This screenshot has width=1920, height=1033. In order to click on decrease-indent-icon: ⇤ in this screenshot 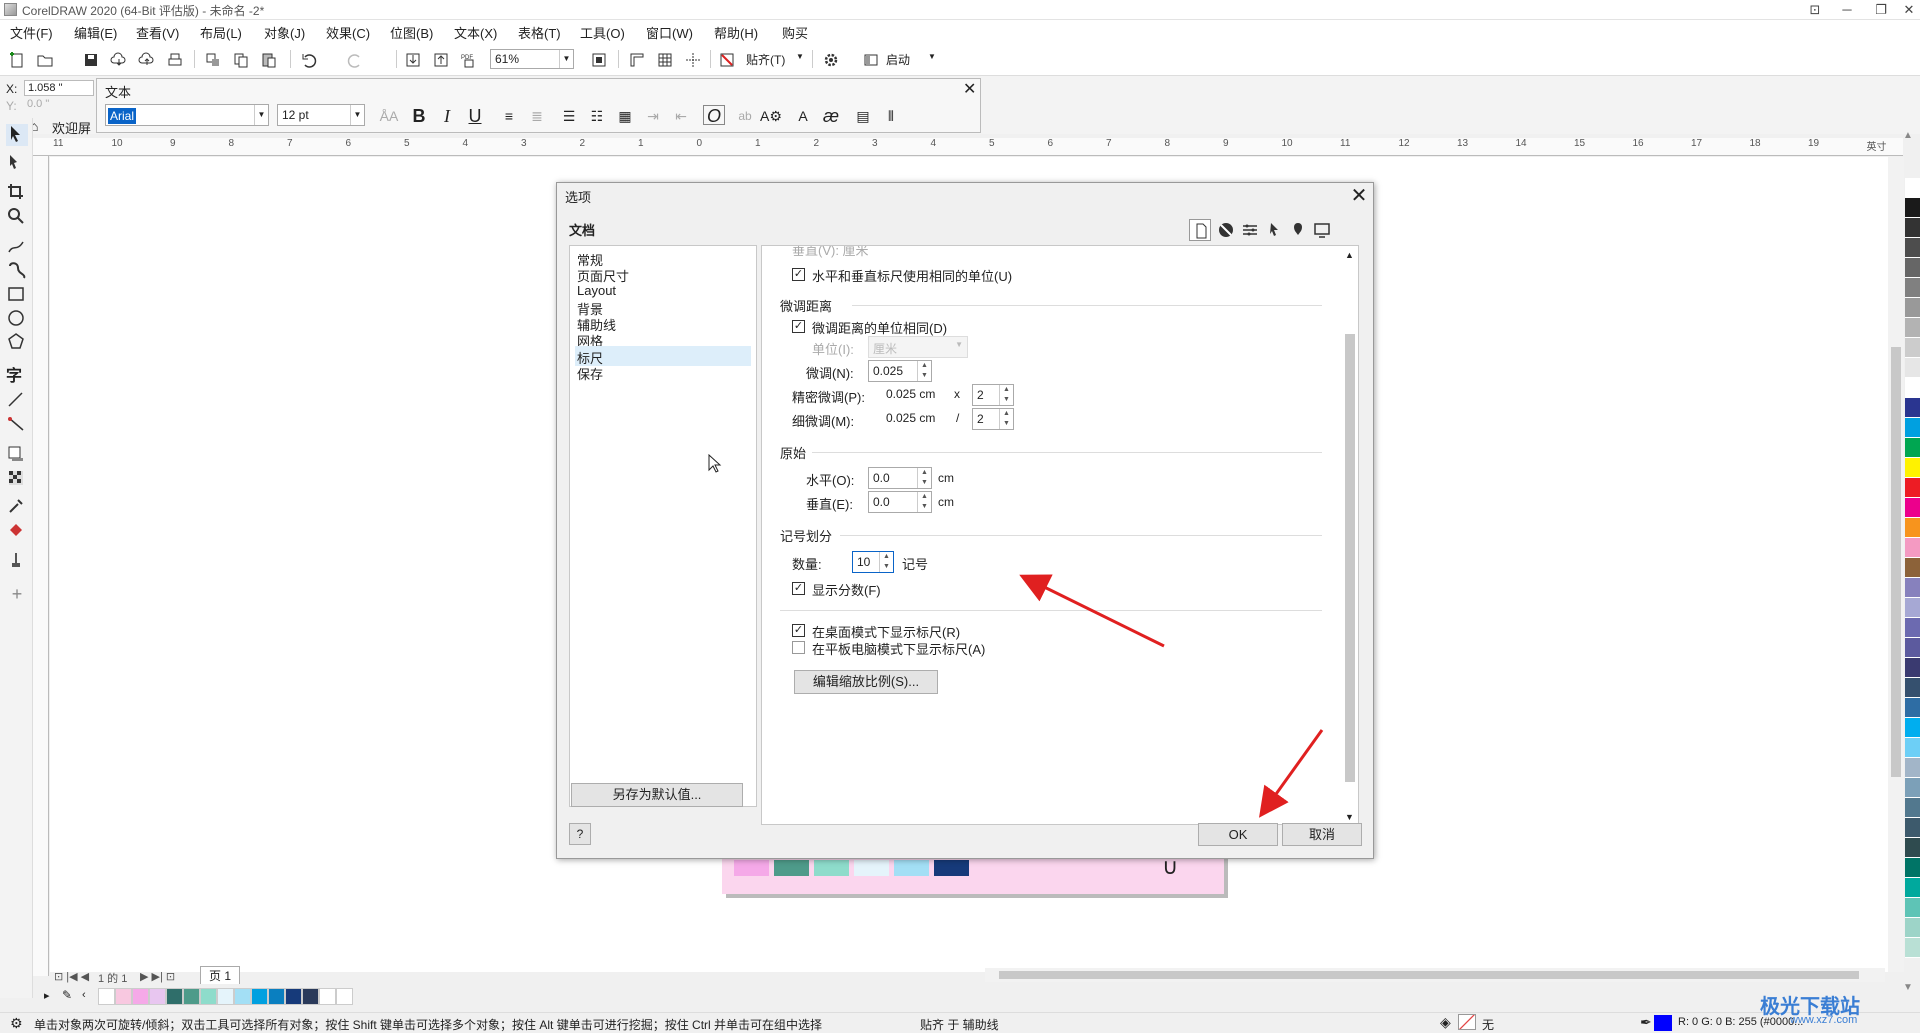, I will do `click(681, 116)`.